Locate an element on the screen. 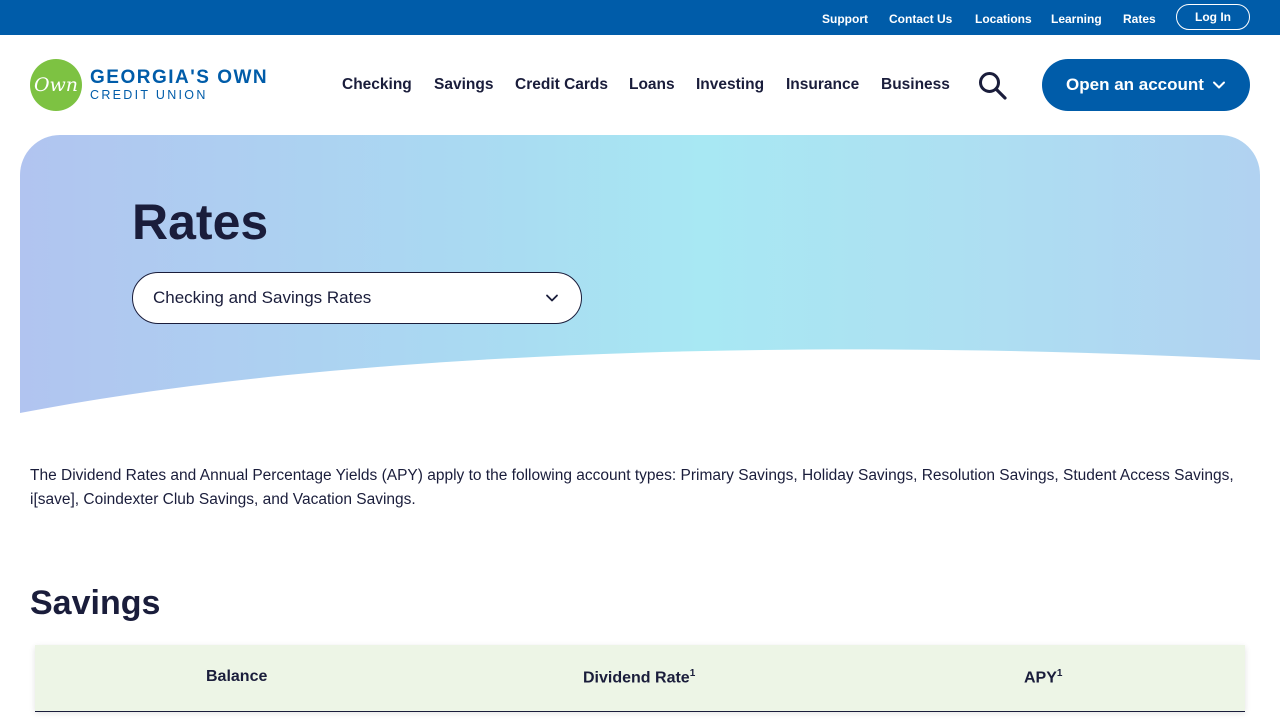 This screenshot has width=1280, height=720. nav-investing: Investing is located at coordinates (730, 85).